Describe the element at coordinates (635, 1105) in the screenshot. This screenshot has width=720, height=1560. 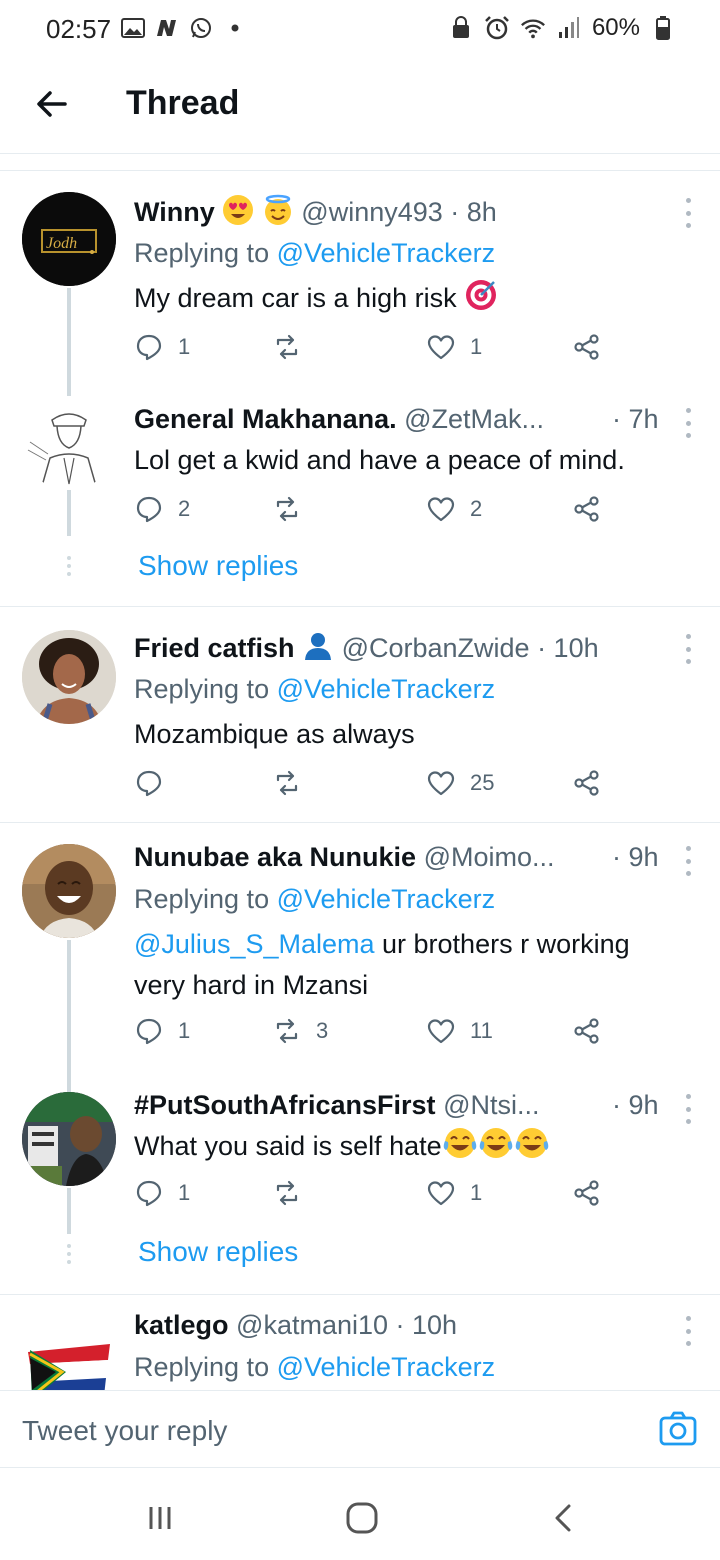
I see `tweet-time: · 9h` at that location.